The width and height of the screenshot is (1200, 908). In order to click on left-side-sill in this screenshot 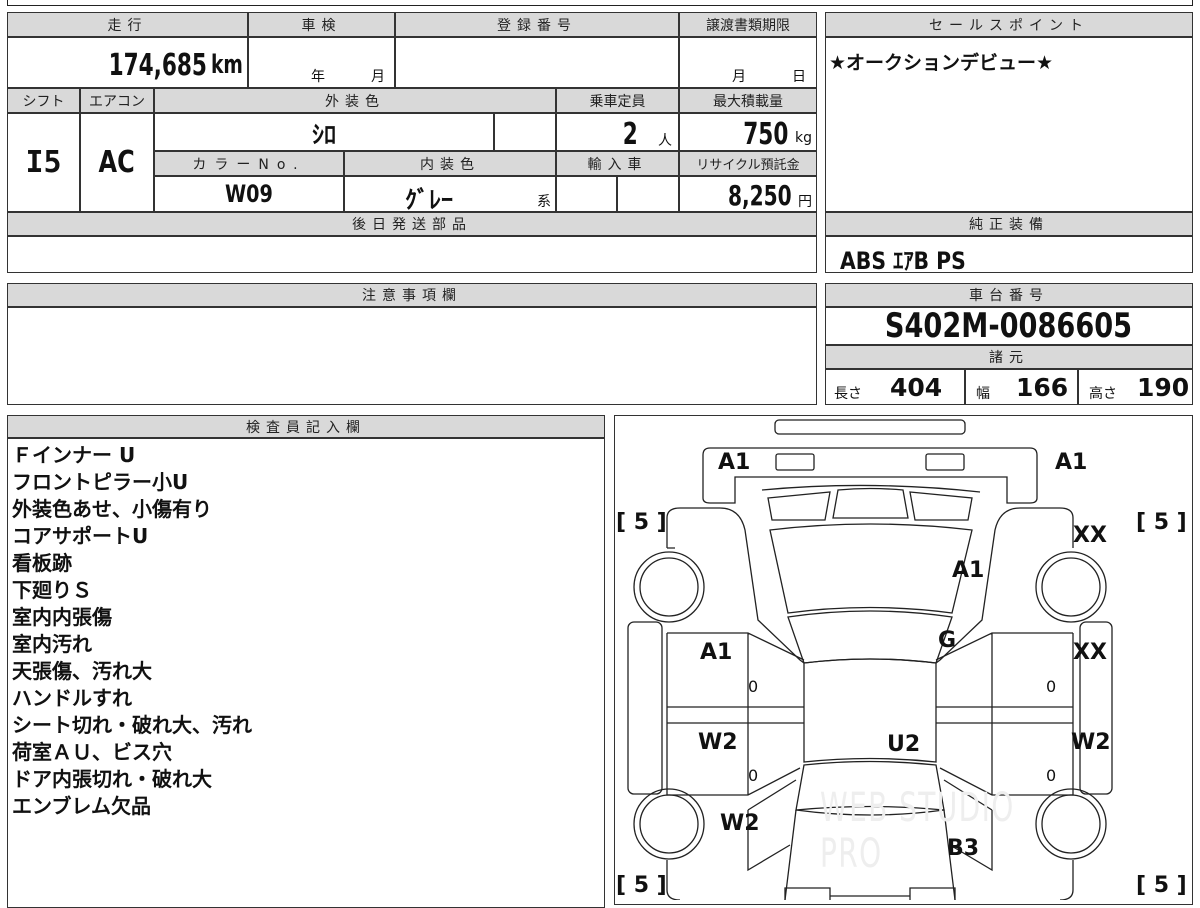, I will do `click(645, 708)`.